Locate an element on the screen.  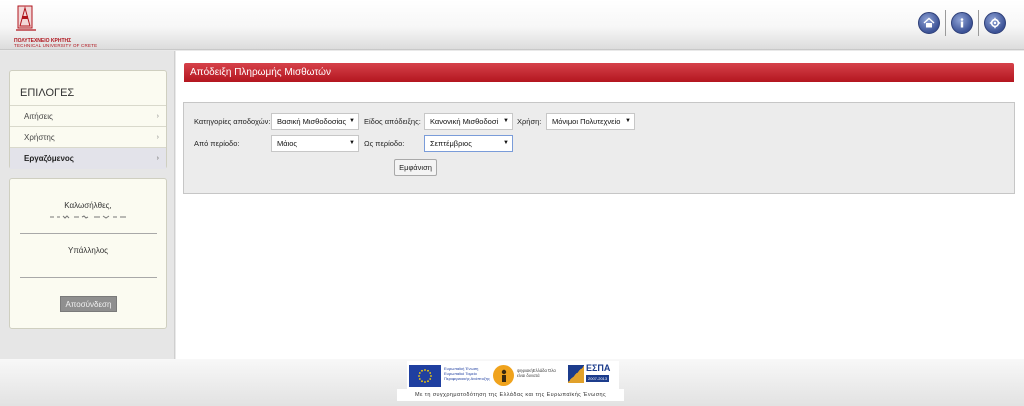
espa-logo: ΕΣΠΑ 2007-2013 is located at coordinates (592, 376).